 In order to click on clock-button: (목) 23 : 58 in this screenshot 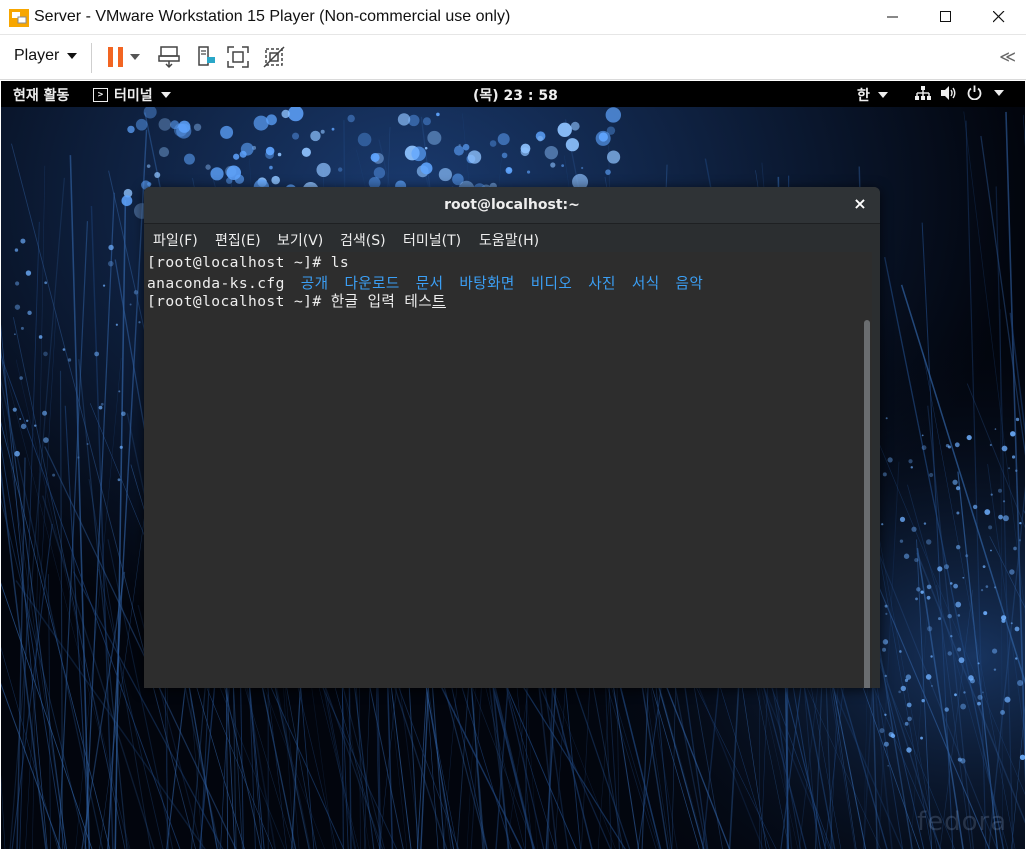, I will do `click(515, 95)`.